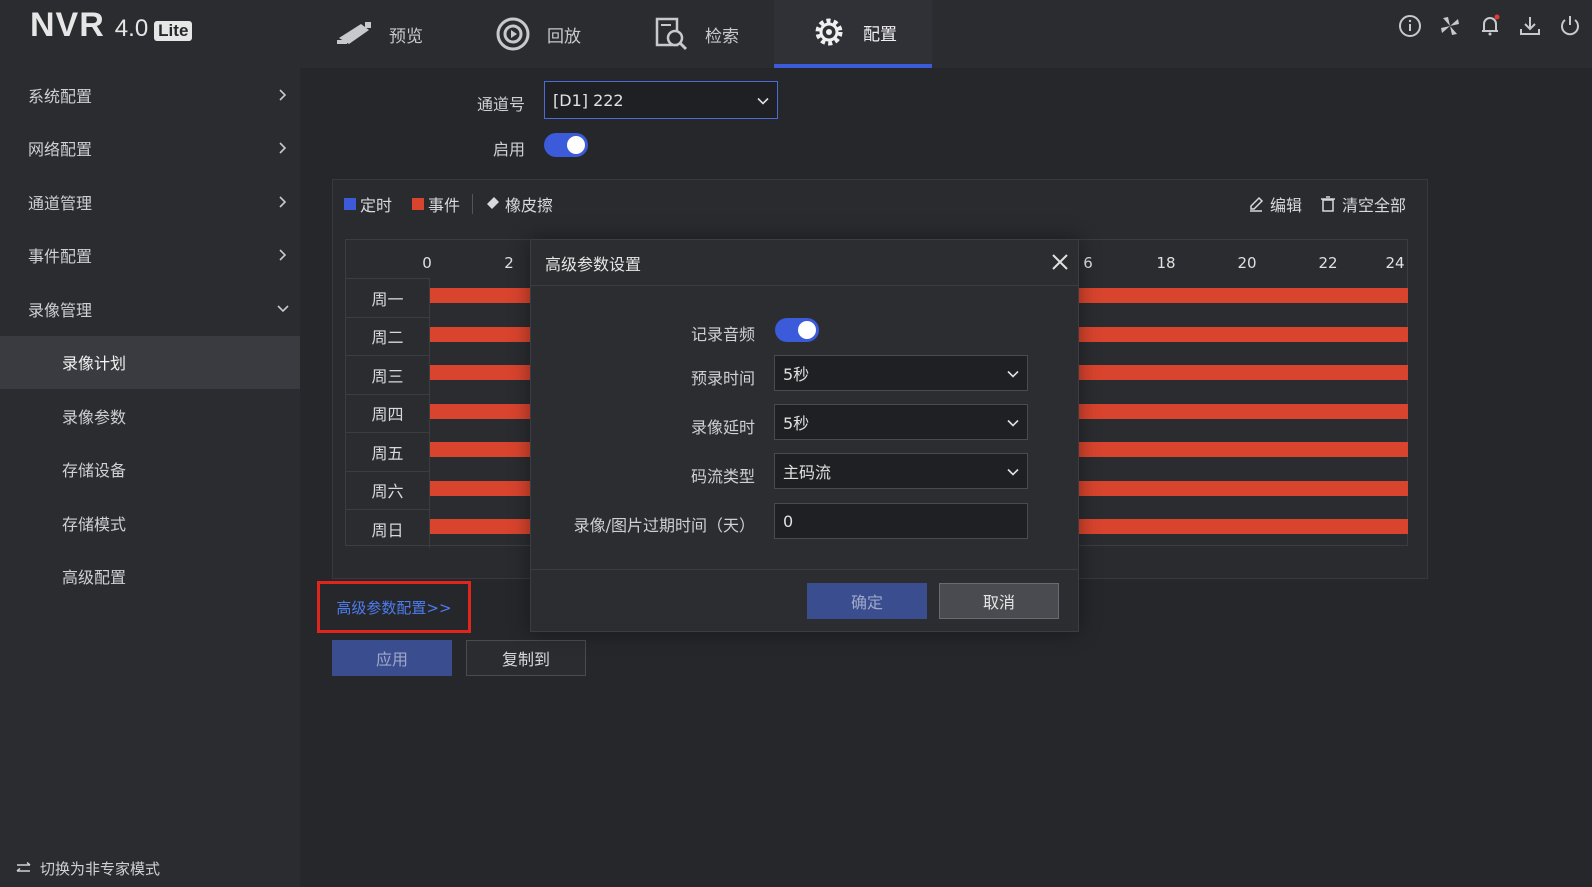  What do you see at coordinates (722, 36) in the screenshot?
I see `nav-search-label: 检索` at bounding box center [722, 36].